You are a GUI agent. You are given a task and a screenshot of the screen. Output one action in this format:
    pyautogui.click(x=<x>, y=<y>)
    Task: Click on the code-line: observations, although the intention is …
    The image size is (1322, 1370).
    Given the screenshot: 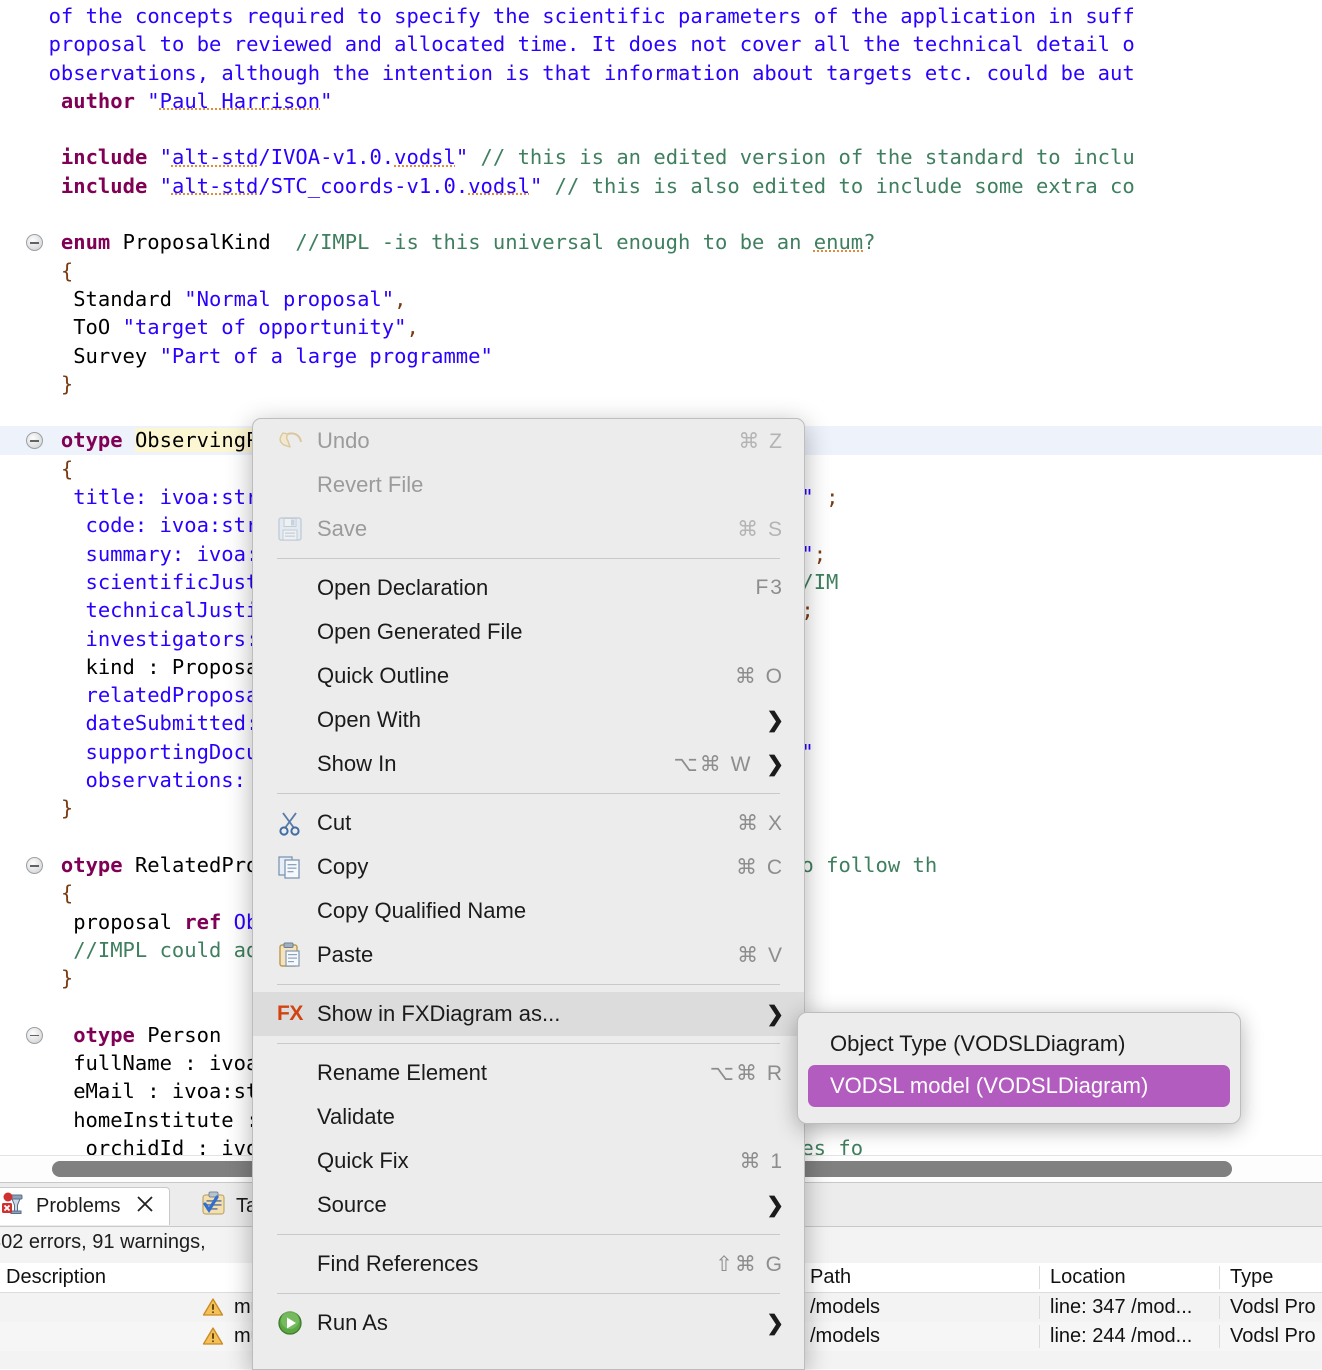 What is the action you would take?
    pyautogui.click(x=661, y=73)
    